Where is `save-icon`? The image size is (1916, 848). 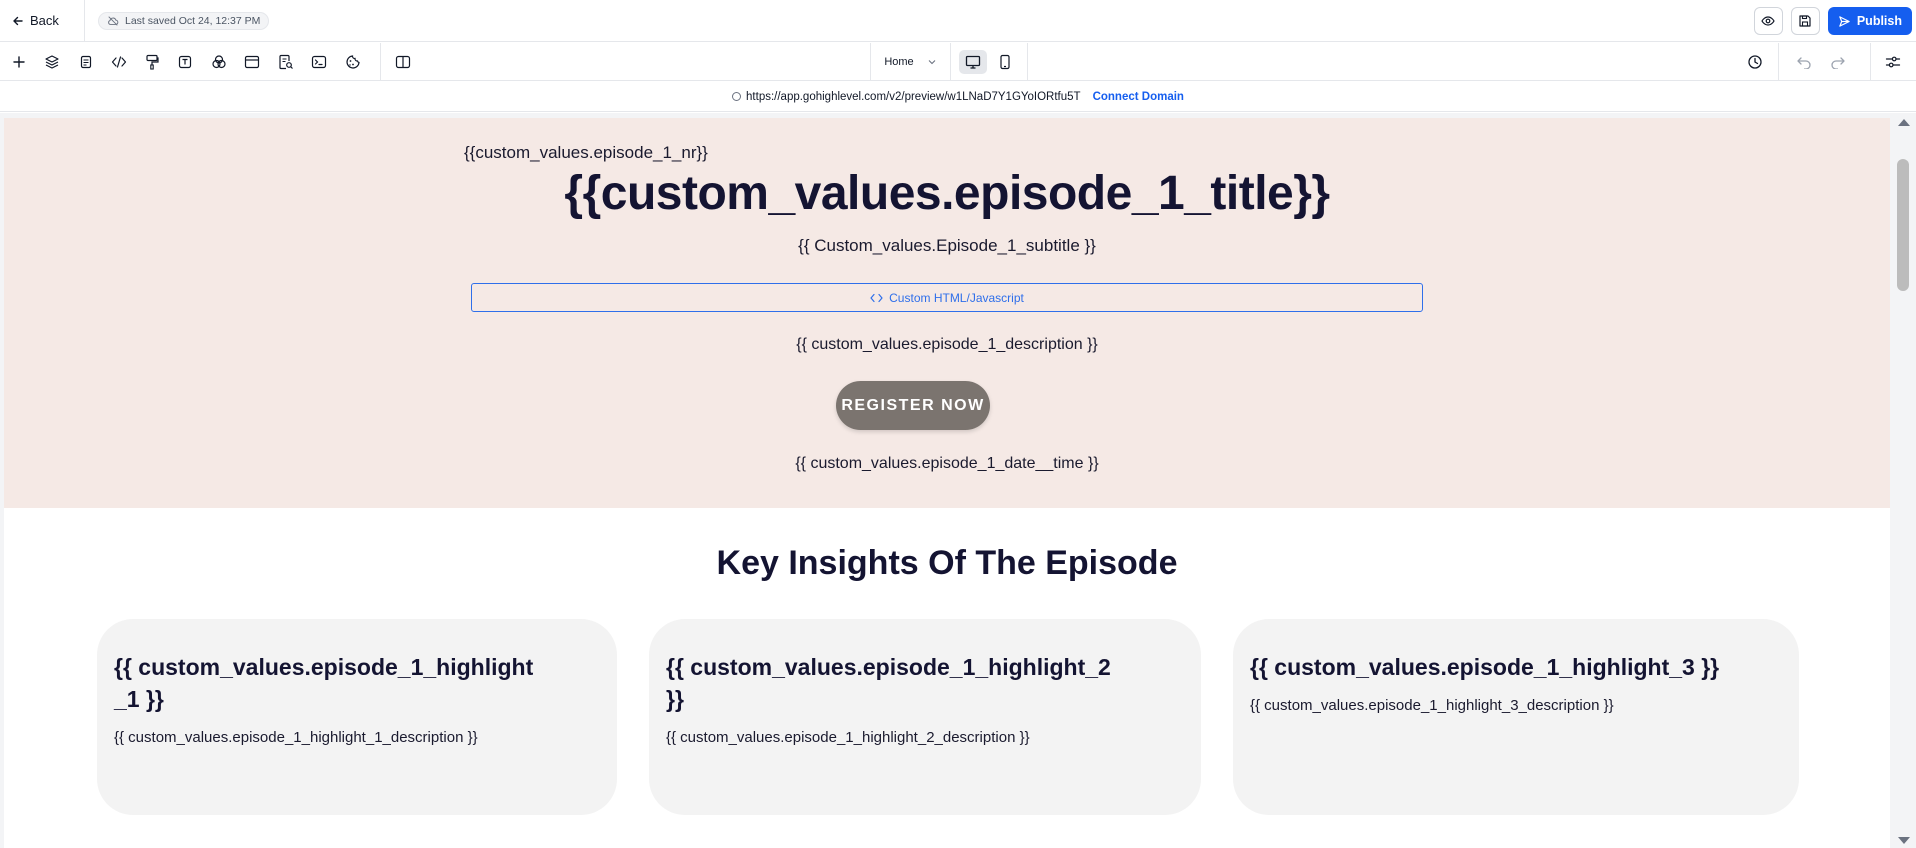 save-icon is located at coordinates (1805, 21).